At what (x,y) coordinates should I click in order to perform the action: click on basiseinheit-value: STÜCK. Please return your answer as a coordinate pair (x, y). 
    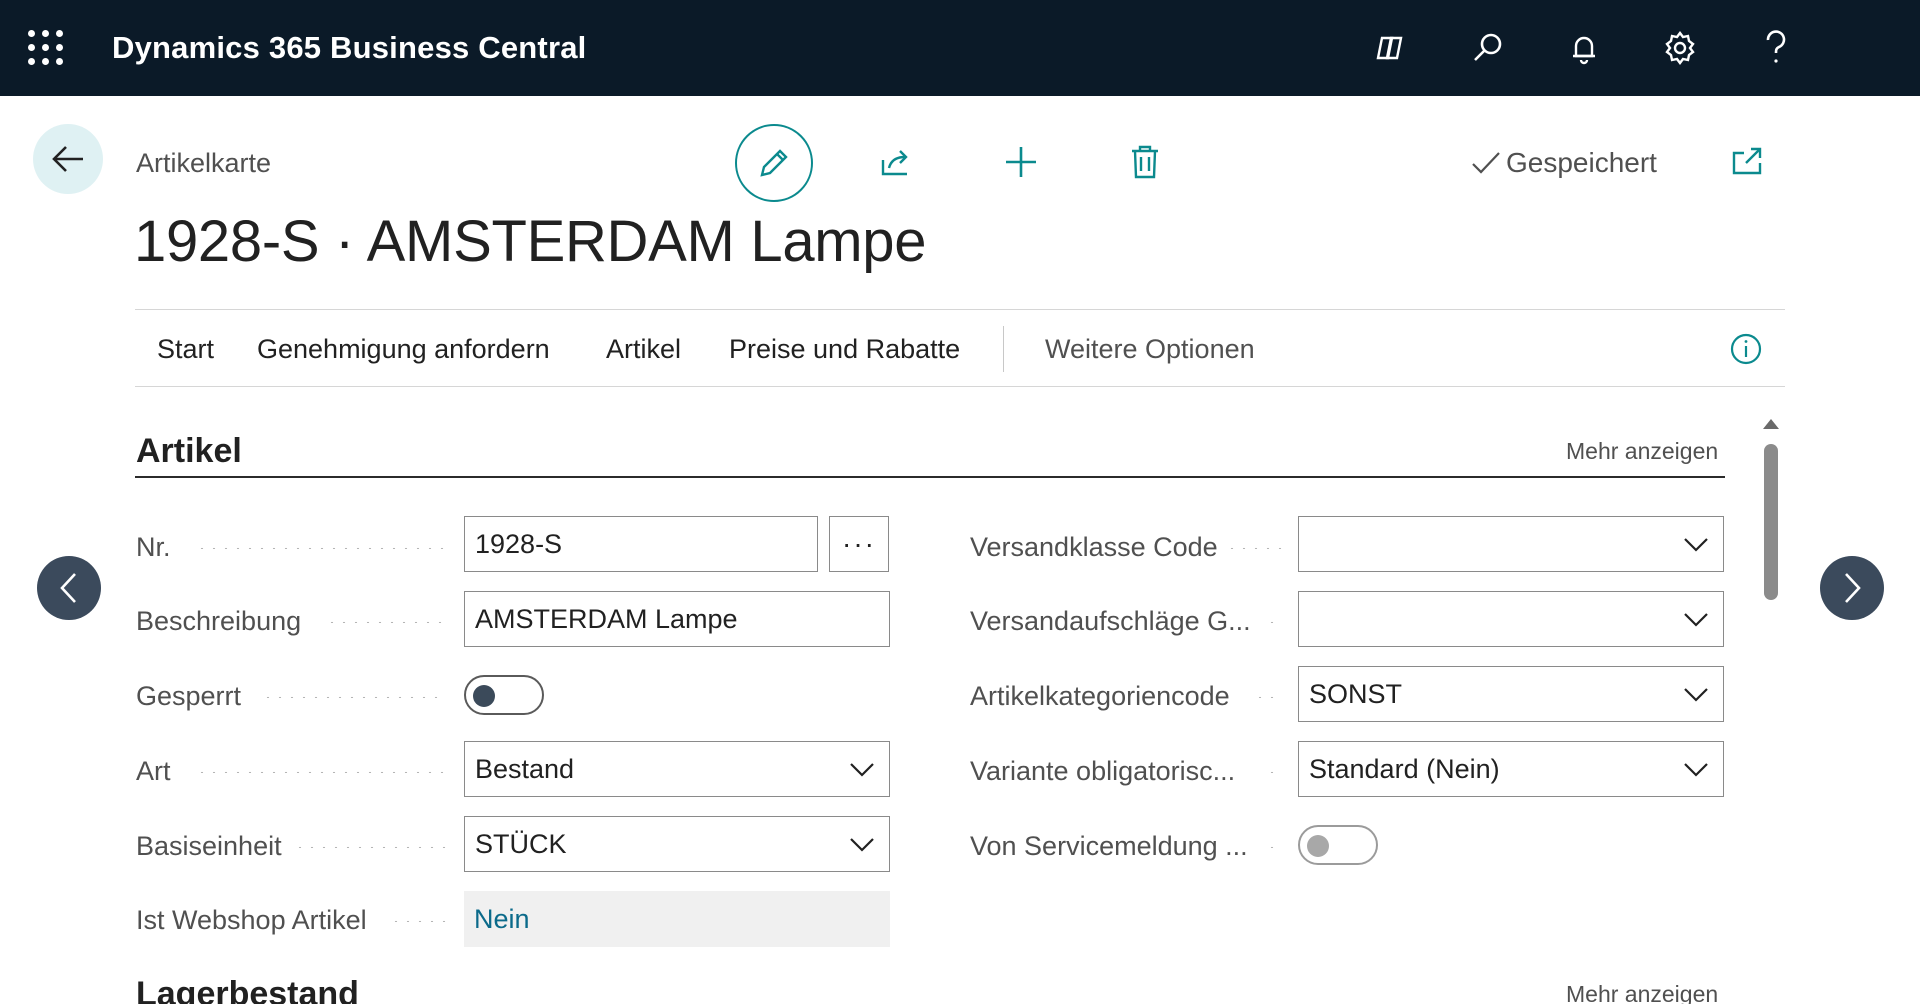
    Looking at the image, I should click on (521, 843).